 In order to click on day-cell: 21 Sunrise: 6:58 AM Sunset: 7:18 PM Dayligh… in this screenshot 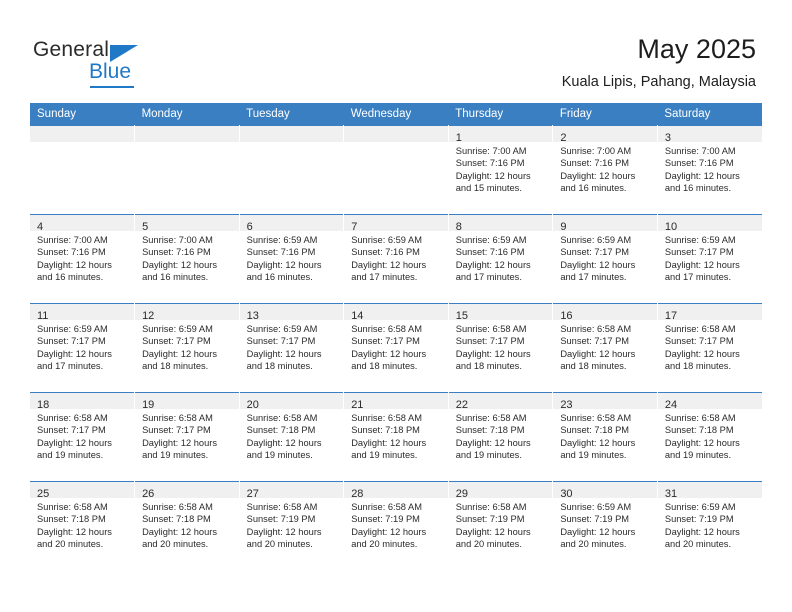, I will do `click(396, 437)`.